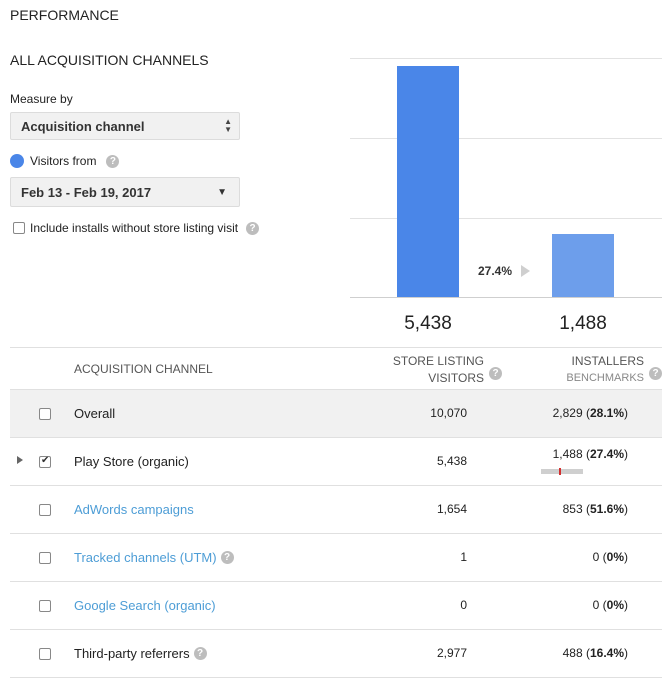 This screenshot has height=686, width=662. Describe the element at coordinates (525, 271) in the screenshot. I see `conversion-arrow-icon` at that location.